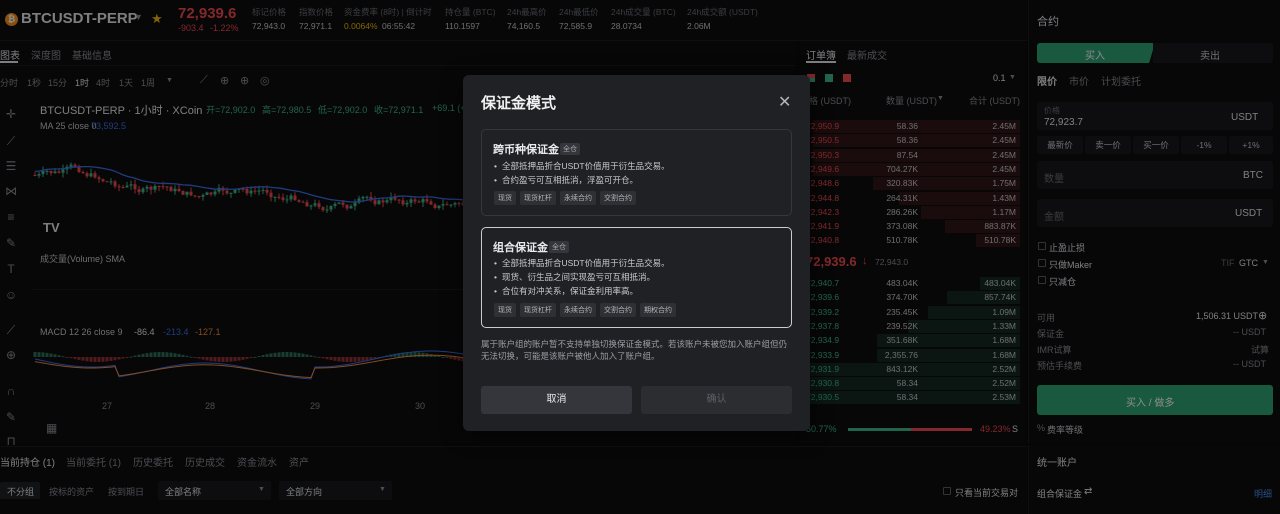 The height and width of the screenshot is (514, 1280). Describe the element at coordinates (582, 166) in the screenshot. I see `option-cross-bullet: 全部抵押品折合USDT价值用于衍生品交易。` at that location.